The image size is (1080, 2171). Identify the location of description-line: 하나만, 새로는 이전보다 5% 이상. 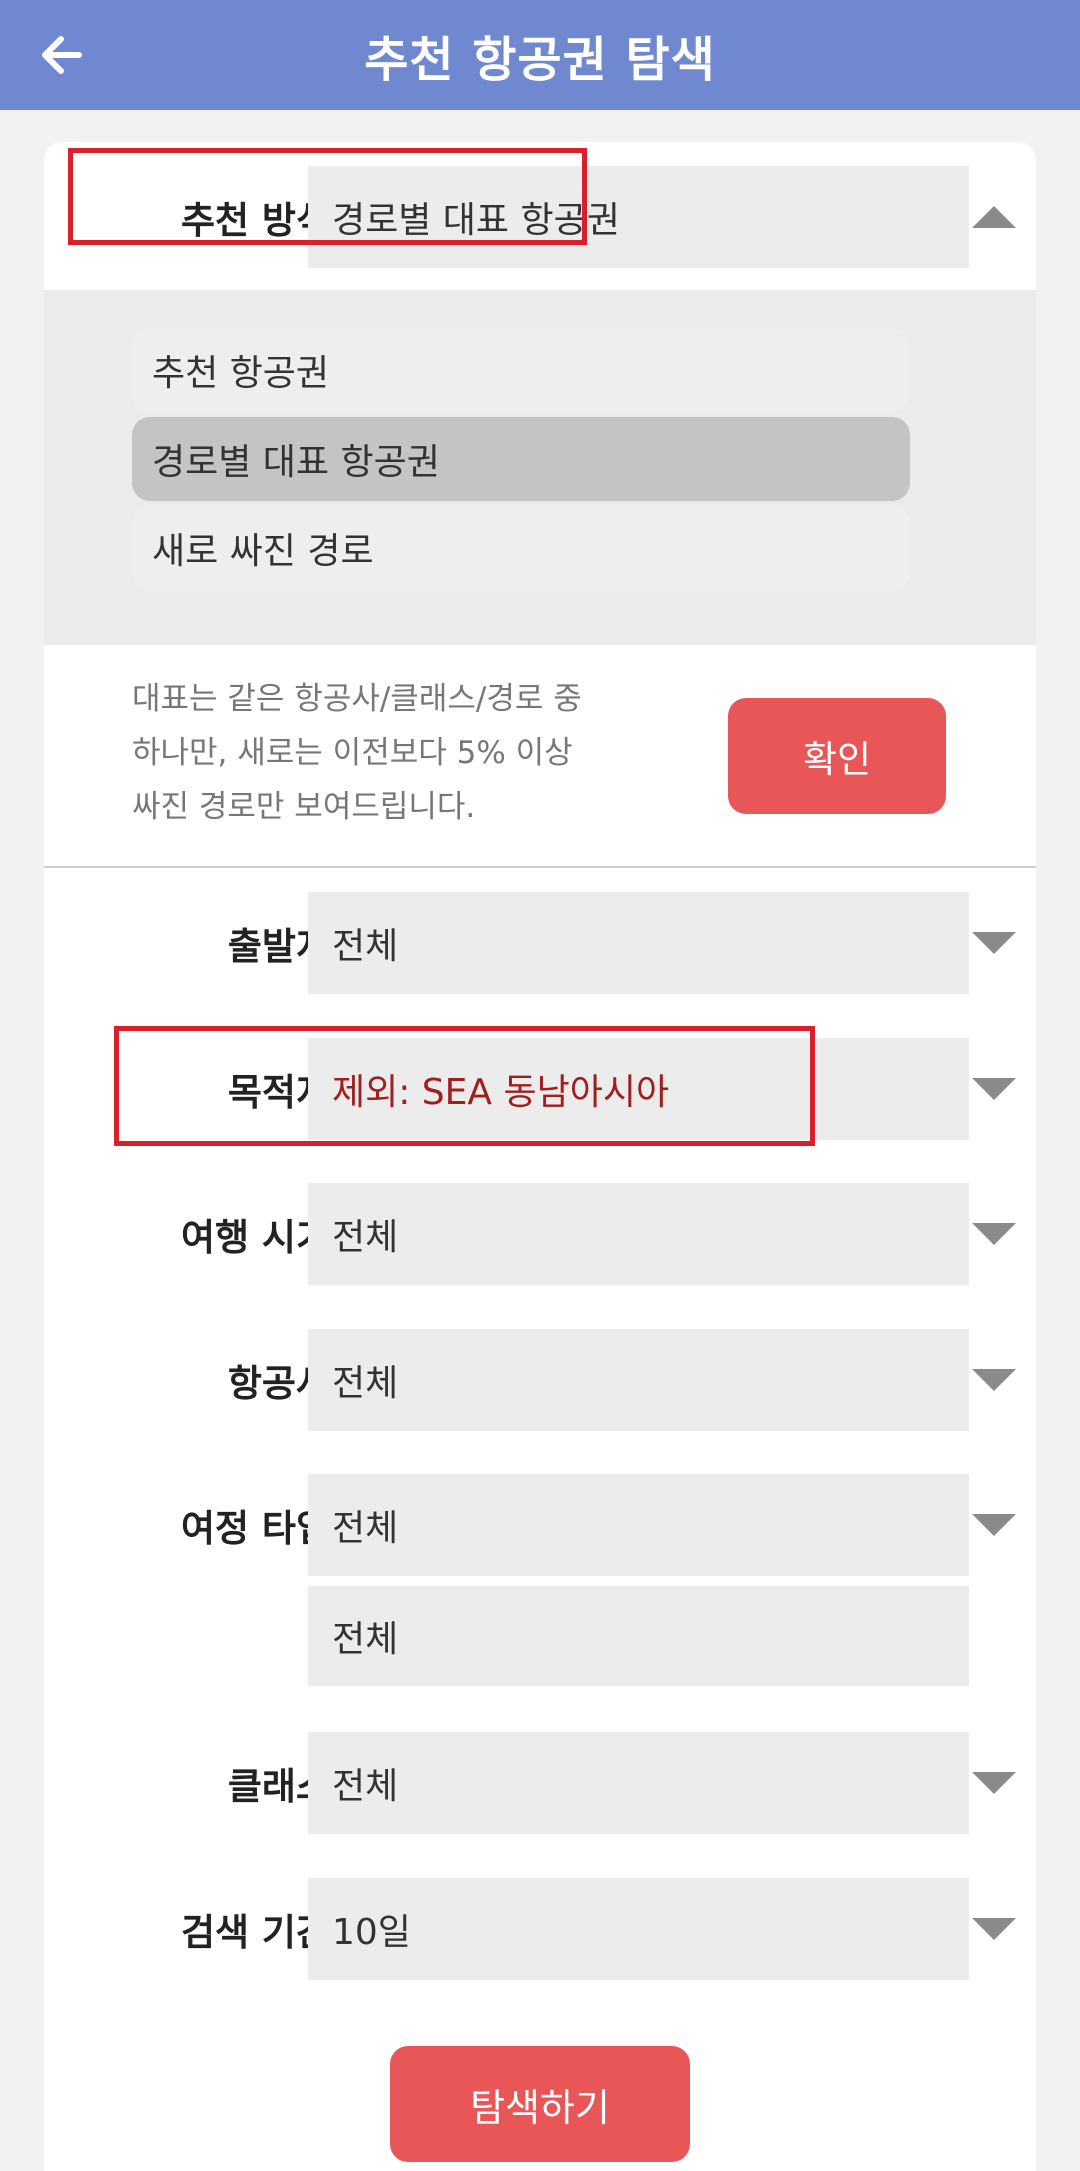
(352, 753).